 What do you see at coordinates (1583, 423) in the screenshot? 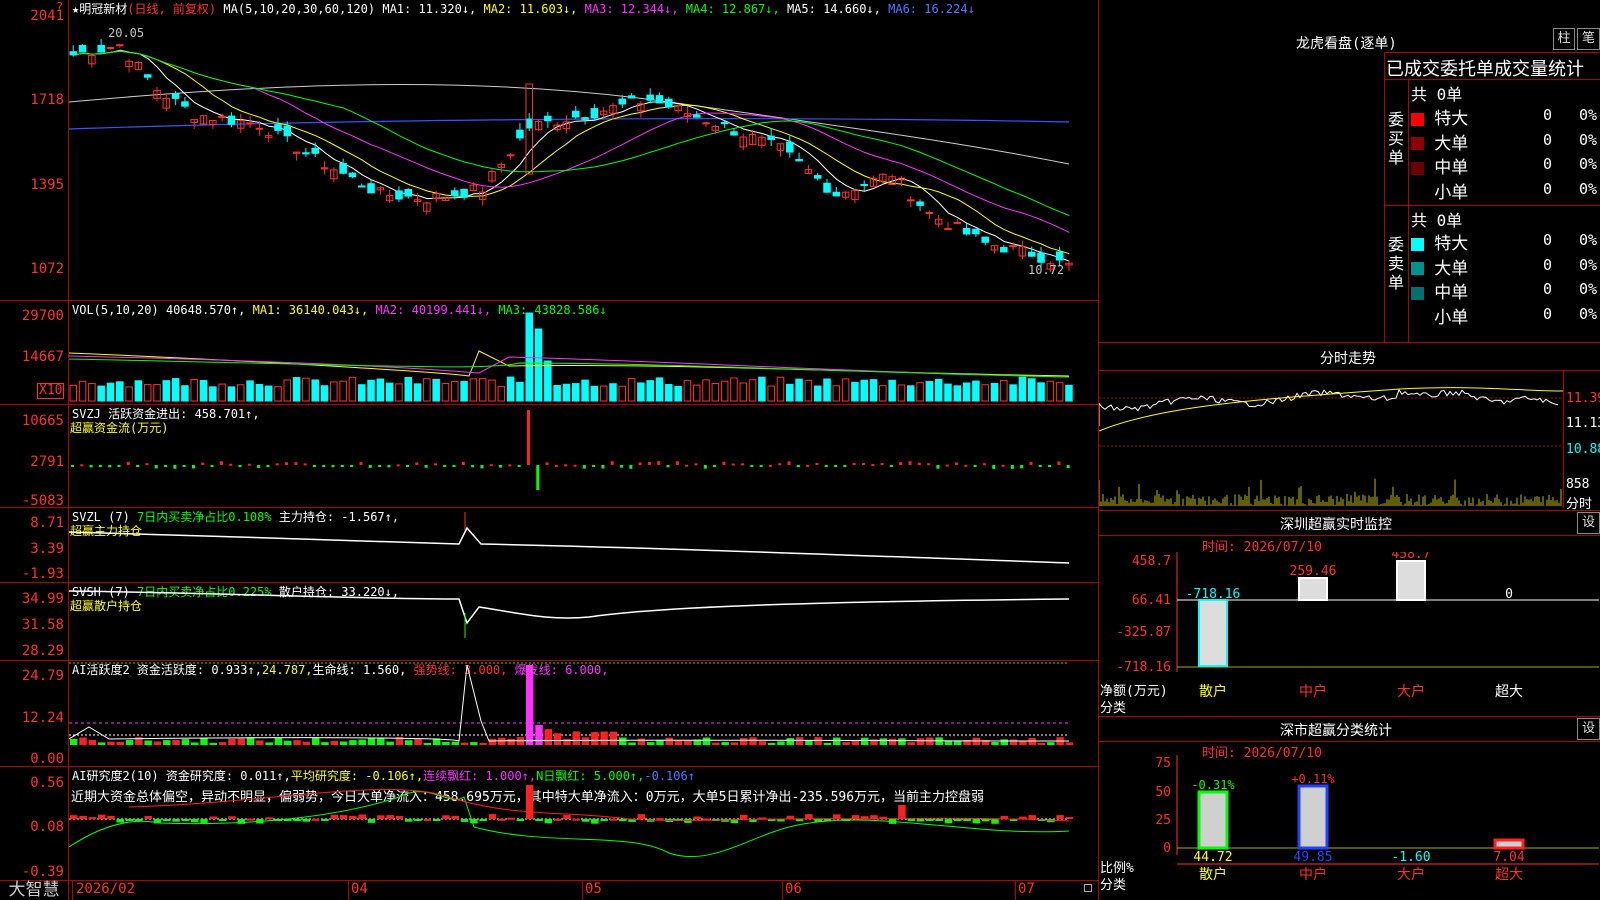
I see `intraday-price-mid: 11.13` at bounding box center [1583, 423].